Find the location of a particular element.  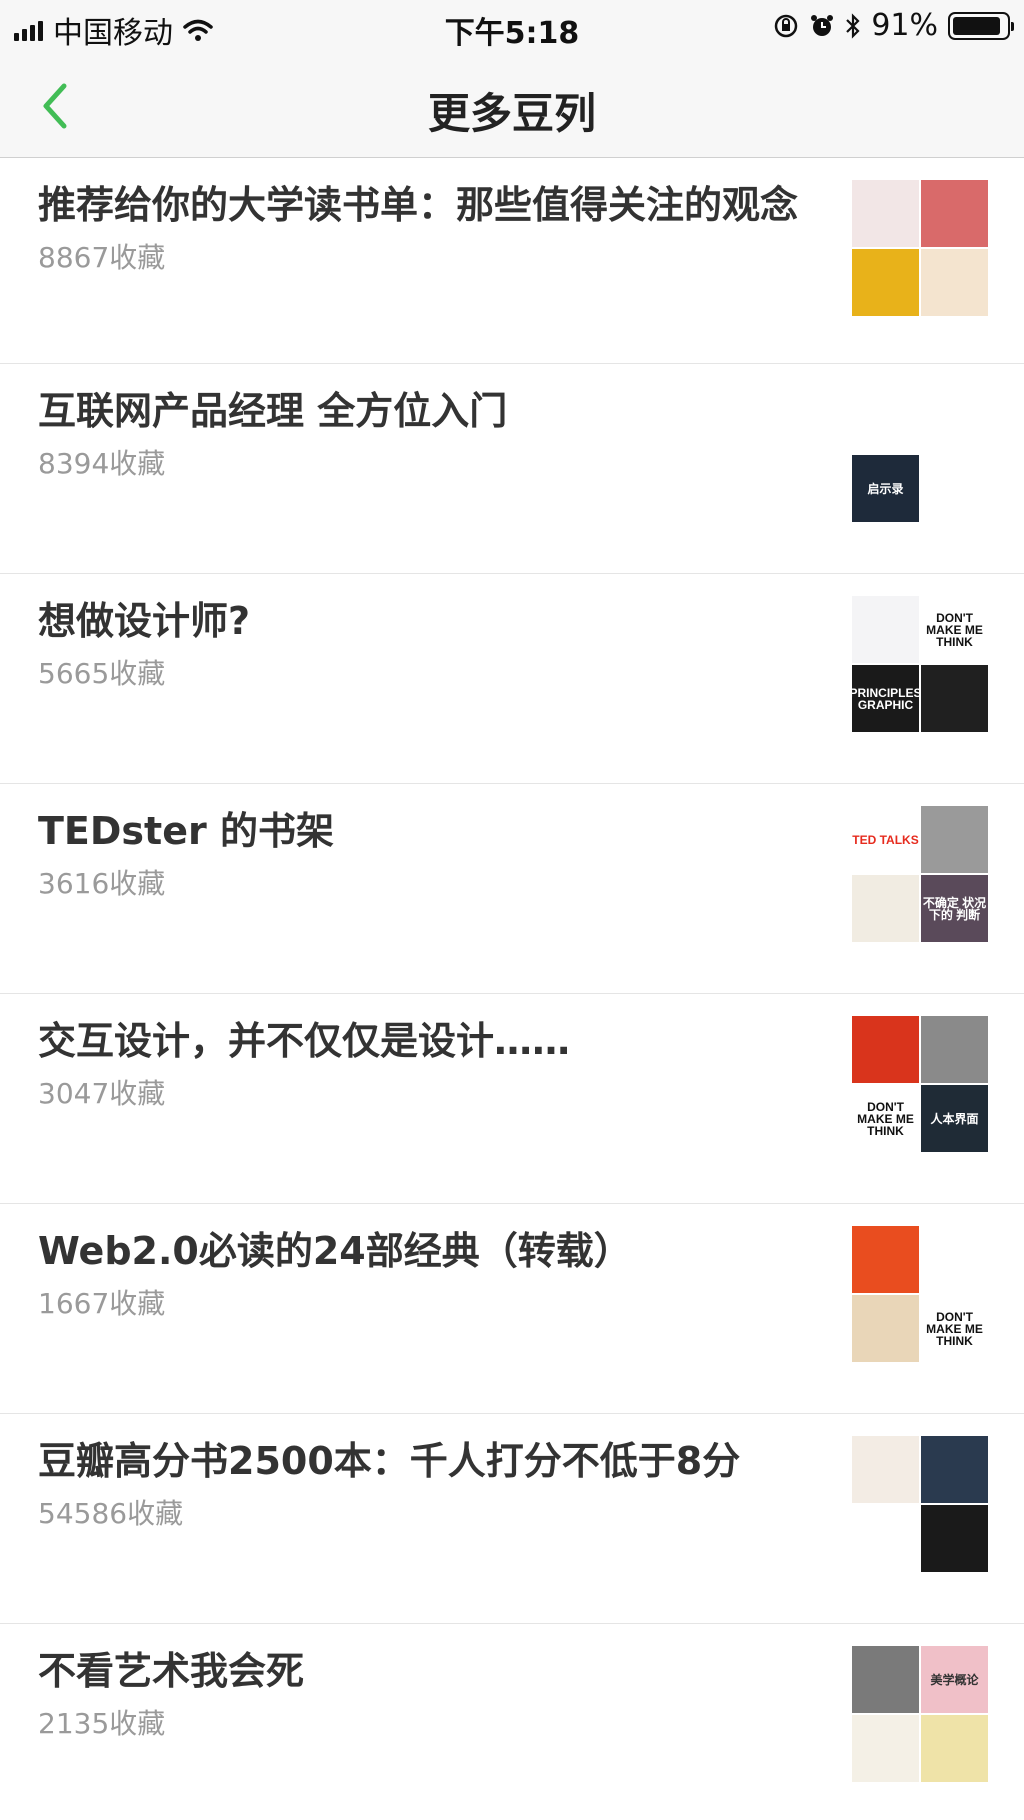

orientation-lock-icon is located at coordinates (786, 25).